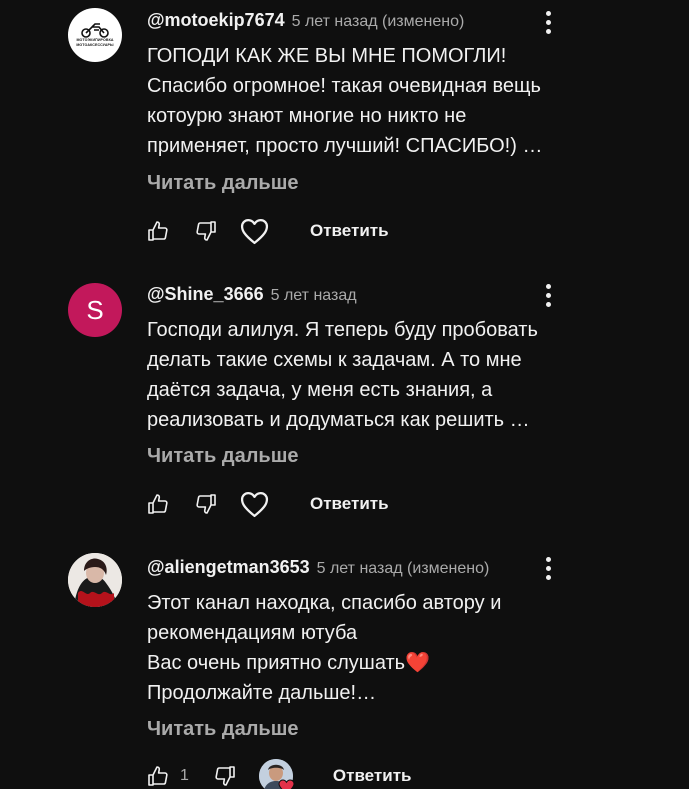 This screenshot has width=689, height=789. Describe the element at coordinates (342, 330) in the screenshot. I see `comment-line: Господи алилуя. Я теперь буду пробовать` at that location.